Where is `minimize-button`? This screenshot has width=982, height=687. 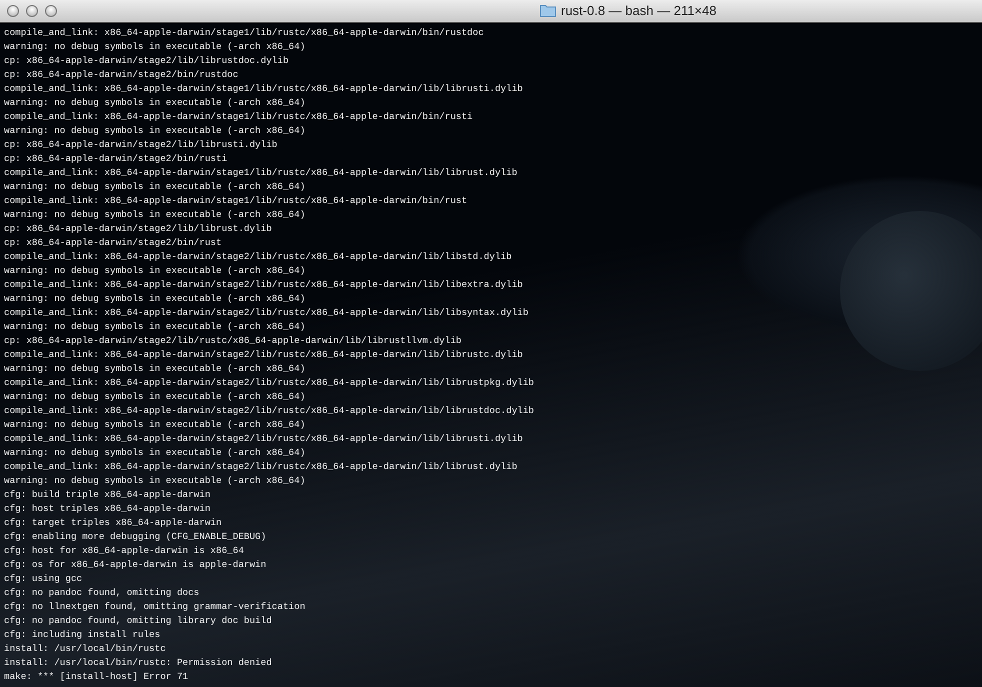
minimize-button is located at coordinates (32, 11).